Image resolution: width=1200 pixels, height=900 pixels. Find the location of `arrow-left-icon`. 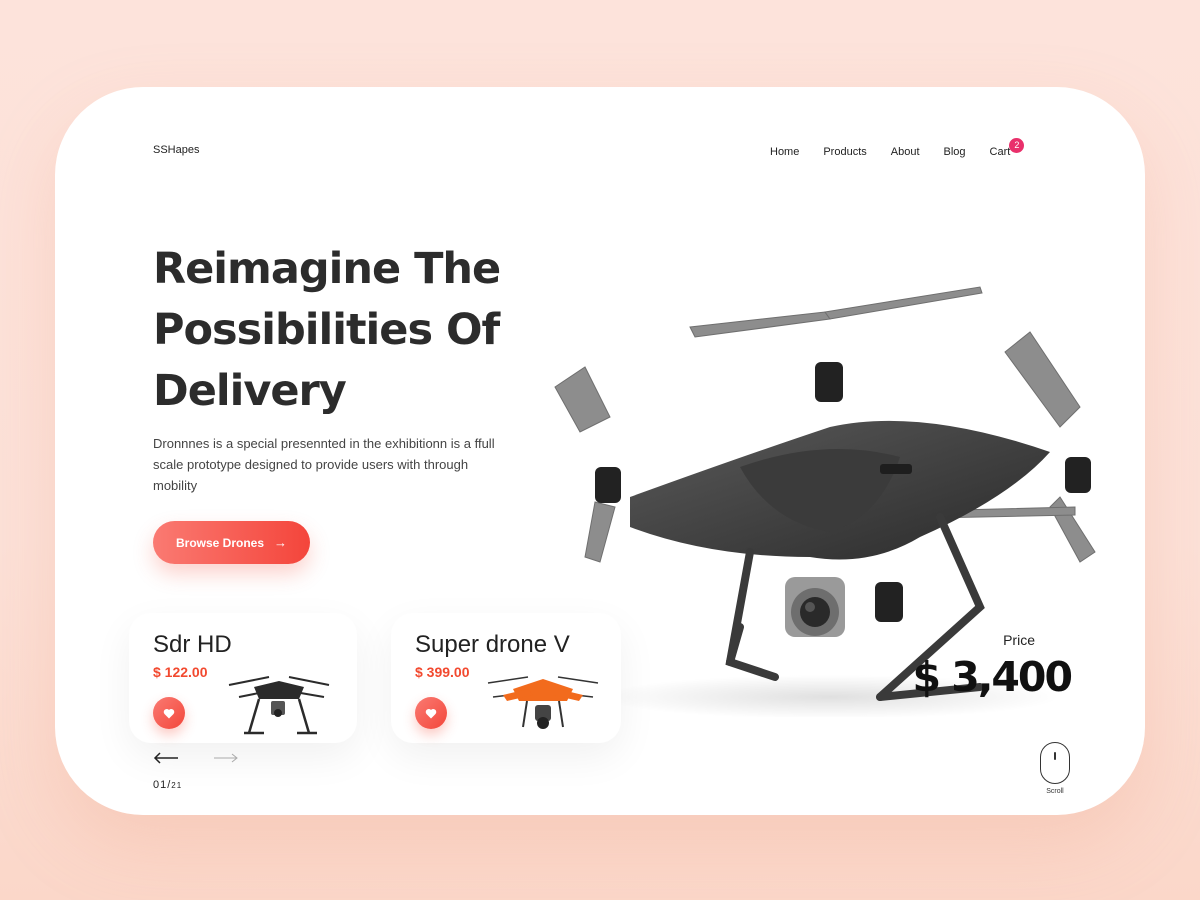

arrow-left-icon is located at coordinates (165, 758).